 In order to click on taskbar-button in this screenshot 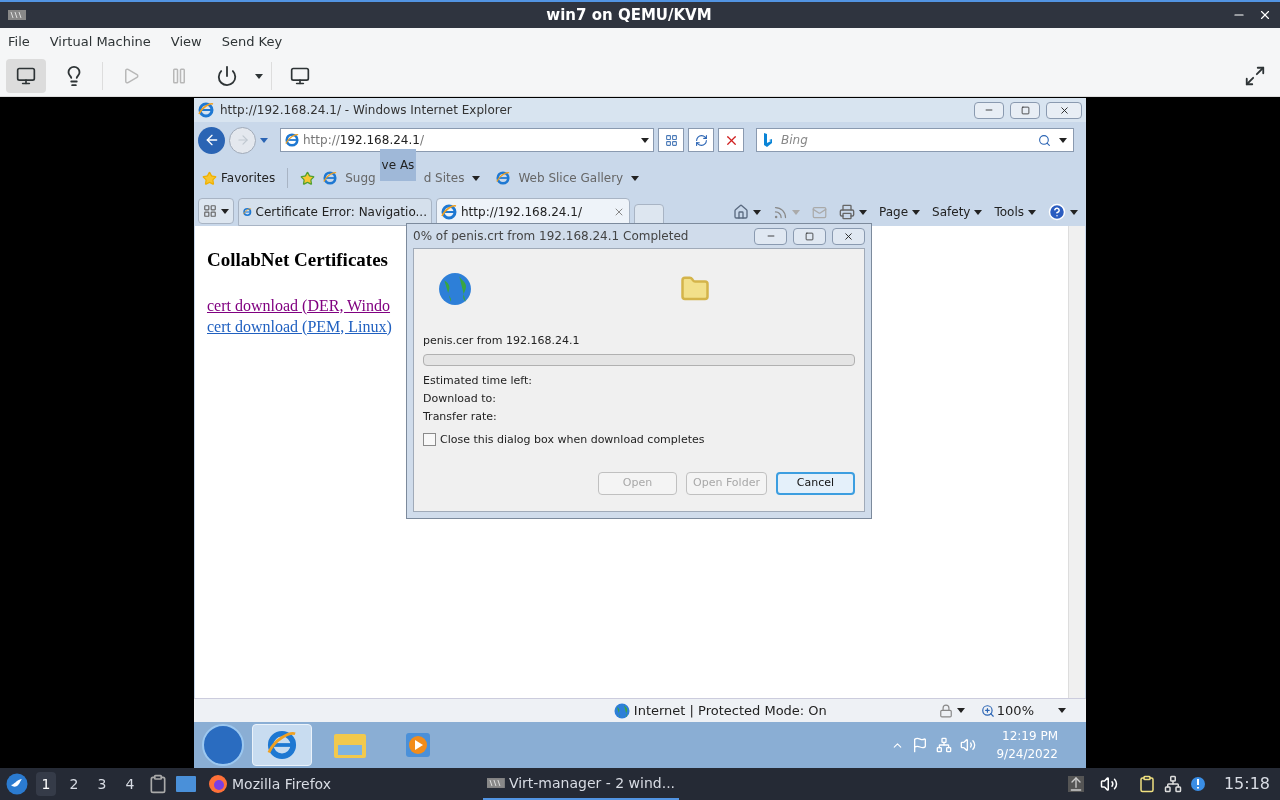, I will do `click(282, 745)`.